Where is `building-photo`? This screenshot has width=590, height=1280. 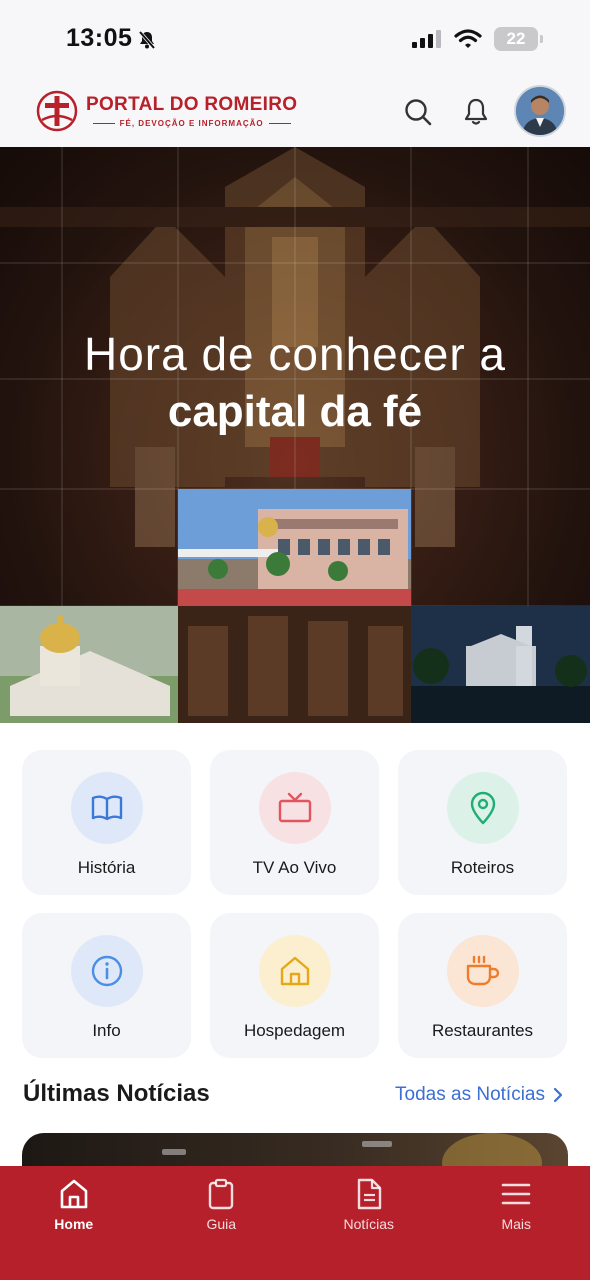 building-photo is located at coordinates (294, 547).